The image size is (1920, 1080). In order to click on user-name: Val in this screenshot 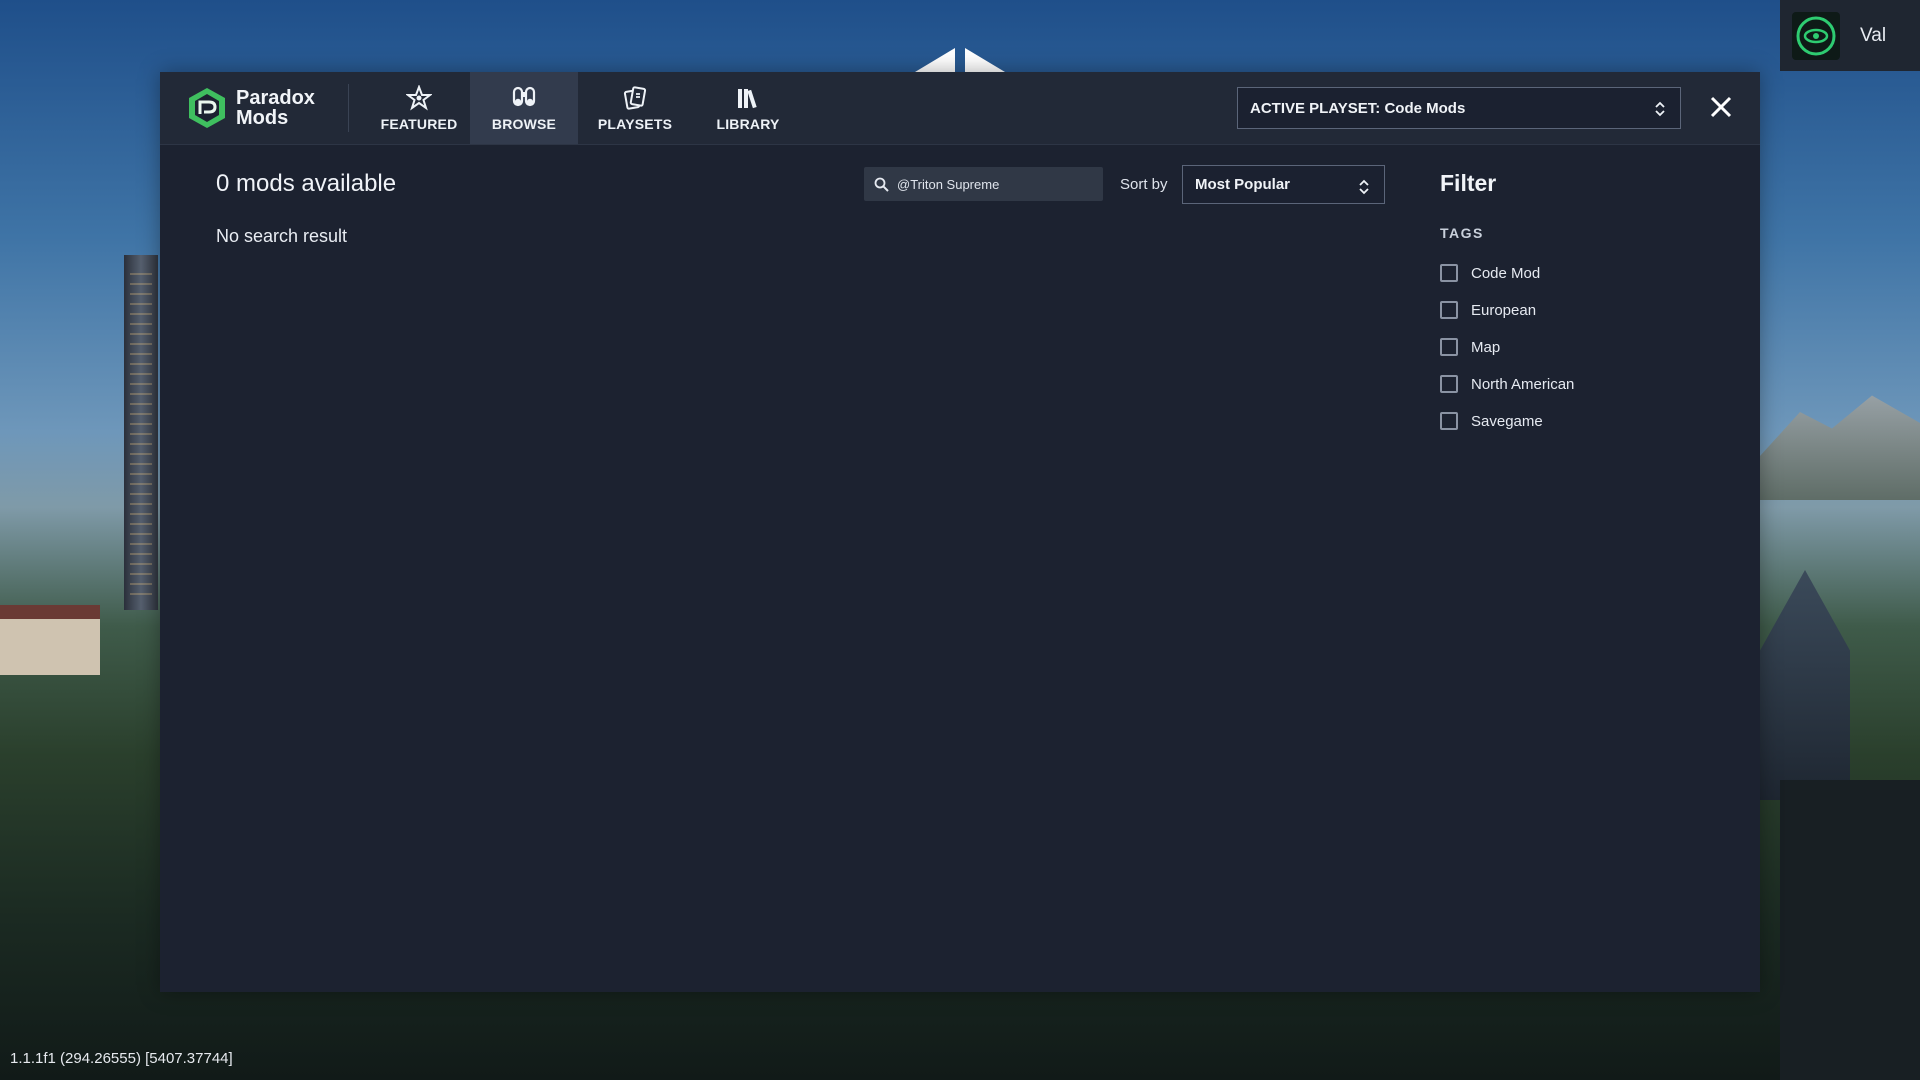, I will do `click(1873, 35)`.